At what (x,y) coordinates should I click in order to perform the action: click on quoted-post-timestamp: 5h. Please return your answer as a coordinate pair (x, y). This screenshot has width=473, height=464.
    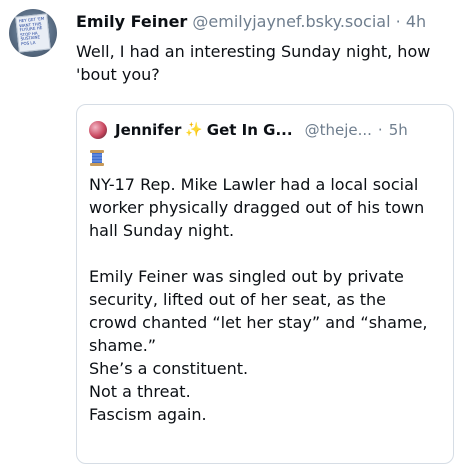
    Looking at the image, I should click on (398, 130).